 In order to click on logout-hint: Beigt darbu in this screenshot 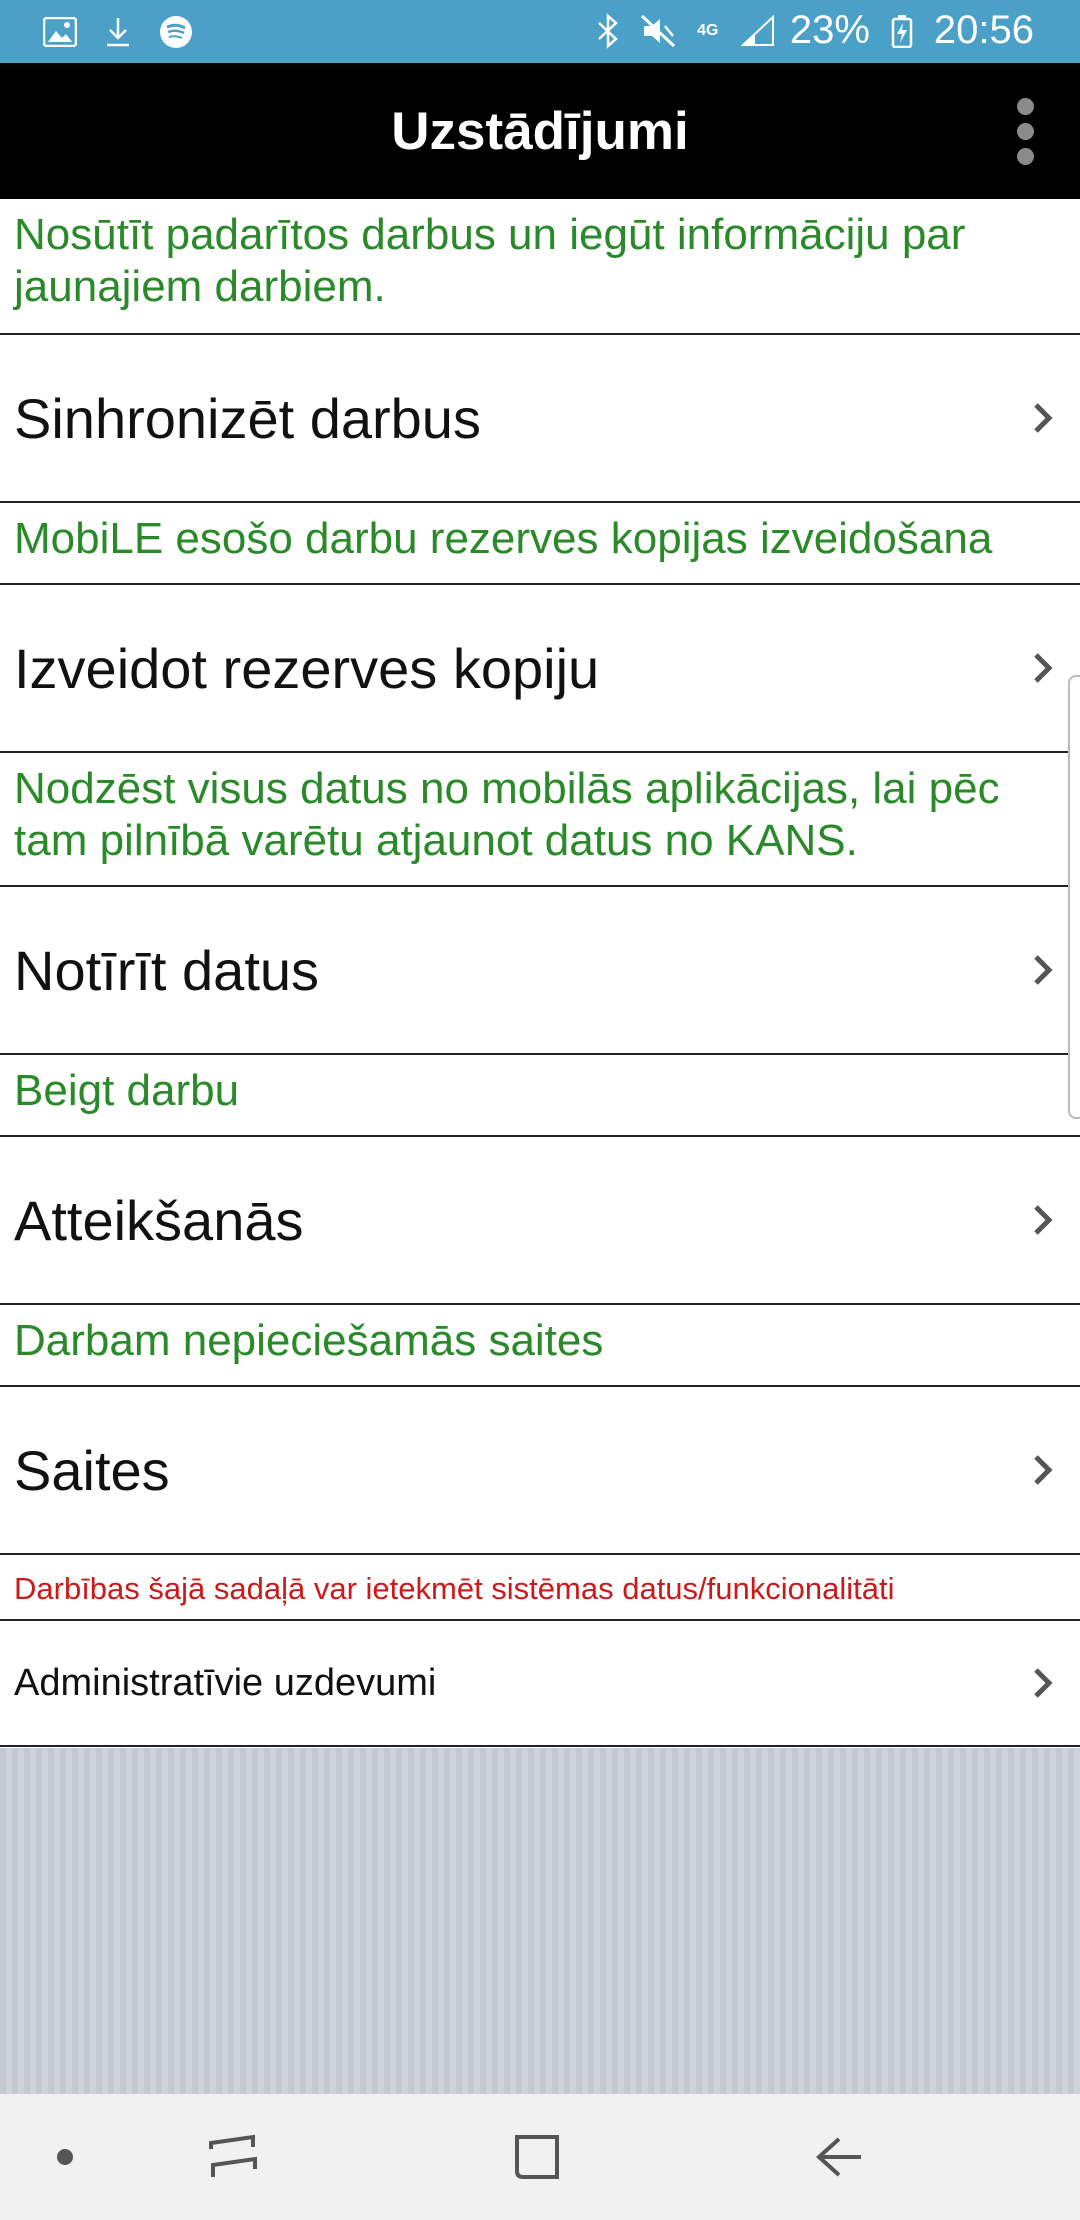, I will do `click(540, 1096)`.